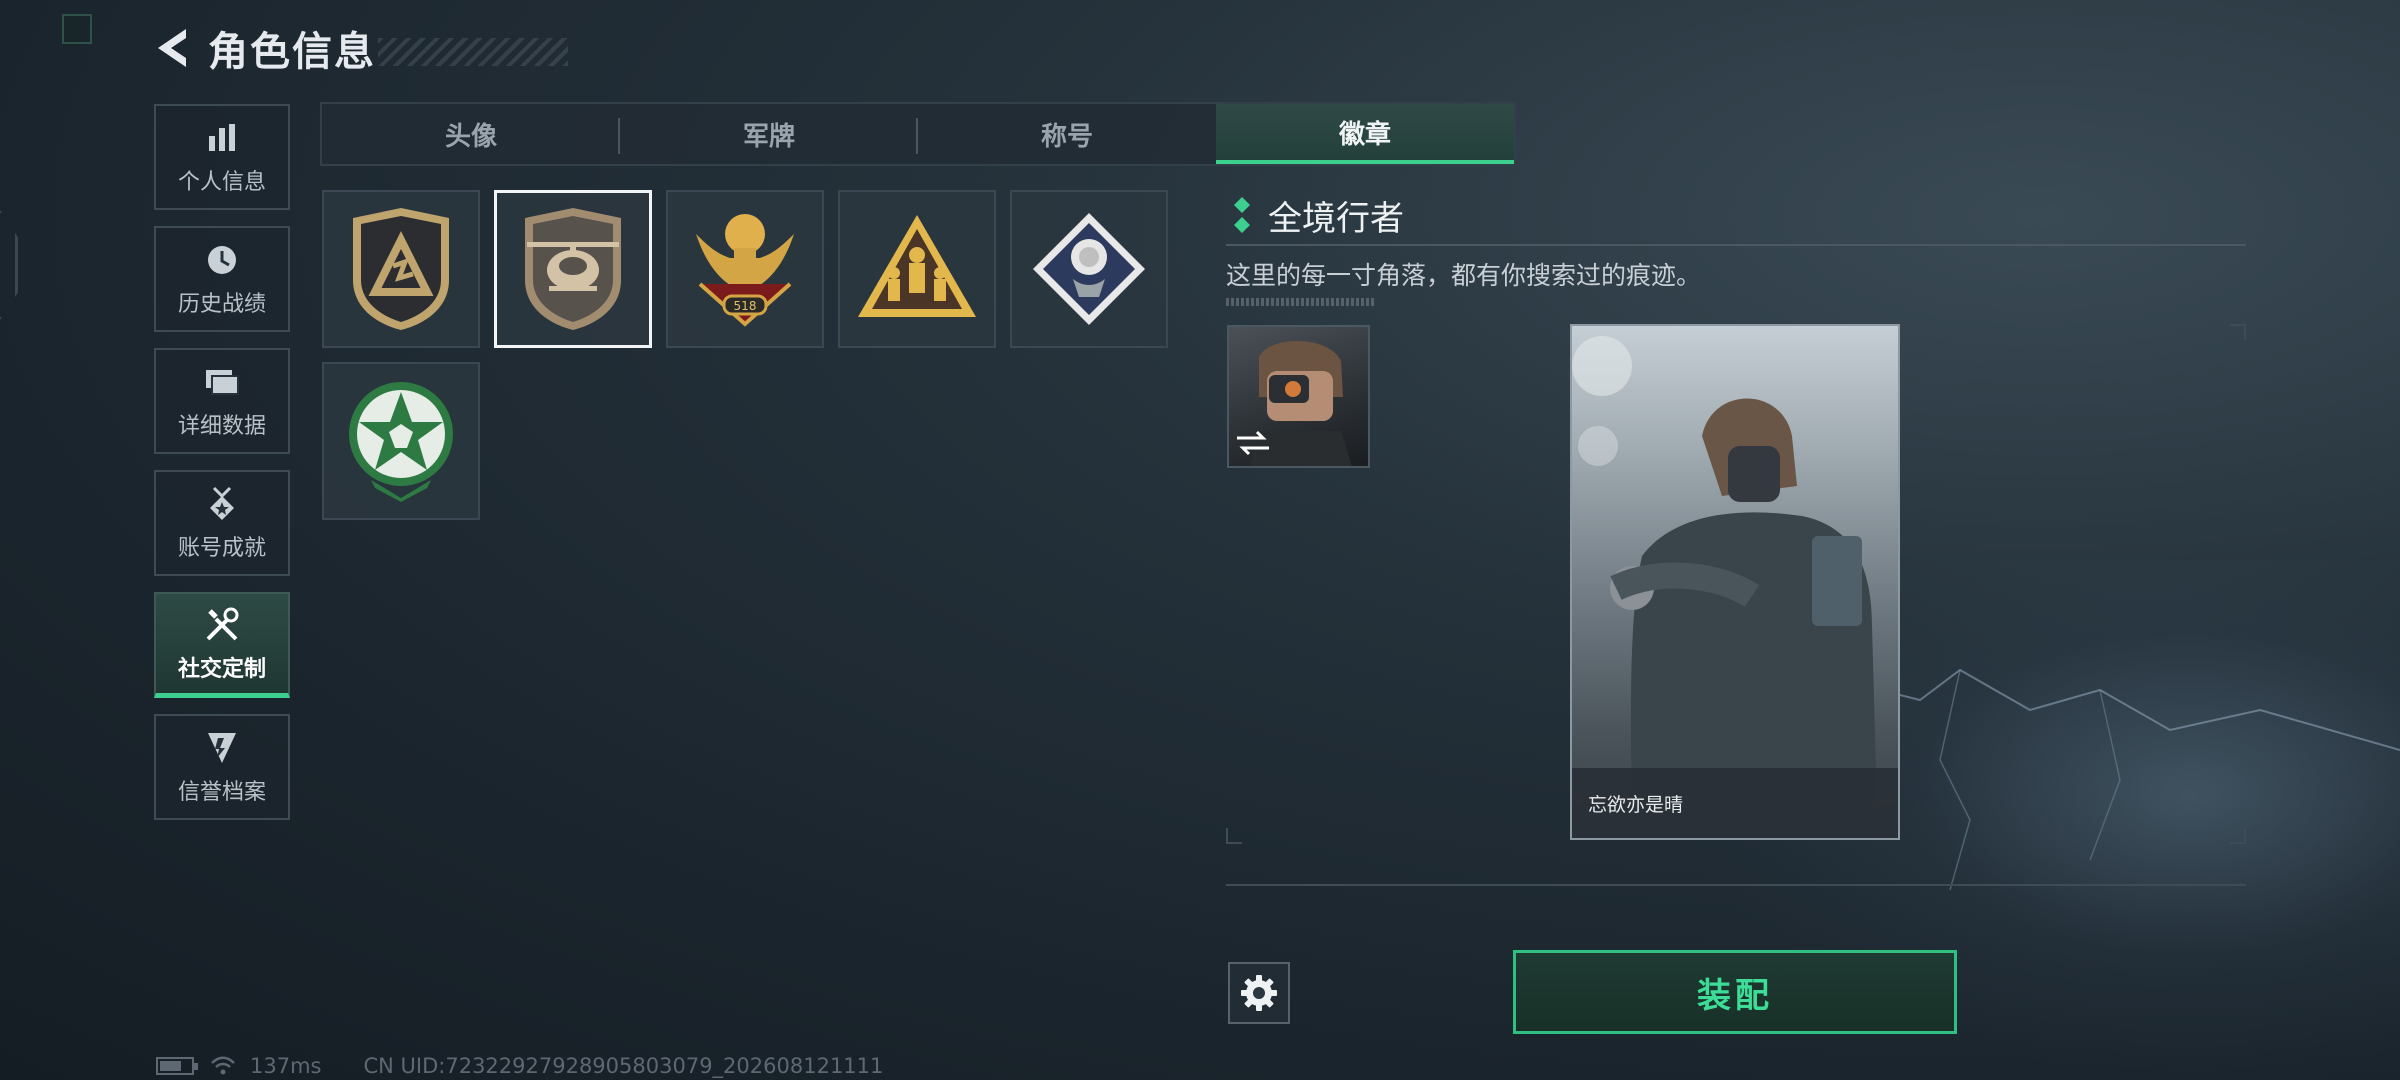 This screenshot has width=2400, height=1080. I want to click on sidebar-item-detailed-data: 详细数据, so click(222, 401).